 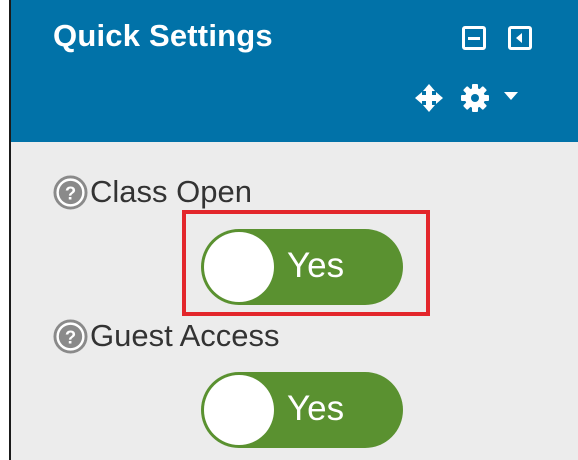 I want to click on guest-access-toggle: Yes, so click(x=302, y=410).